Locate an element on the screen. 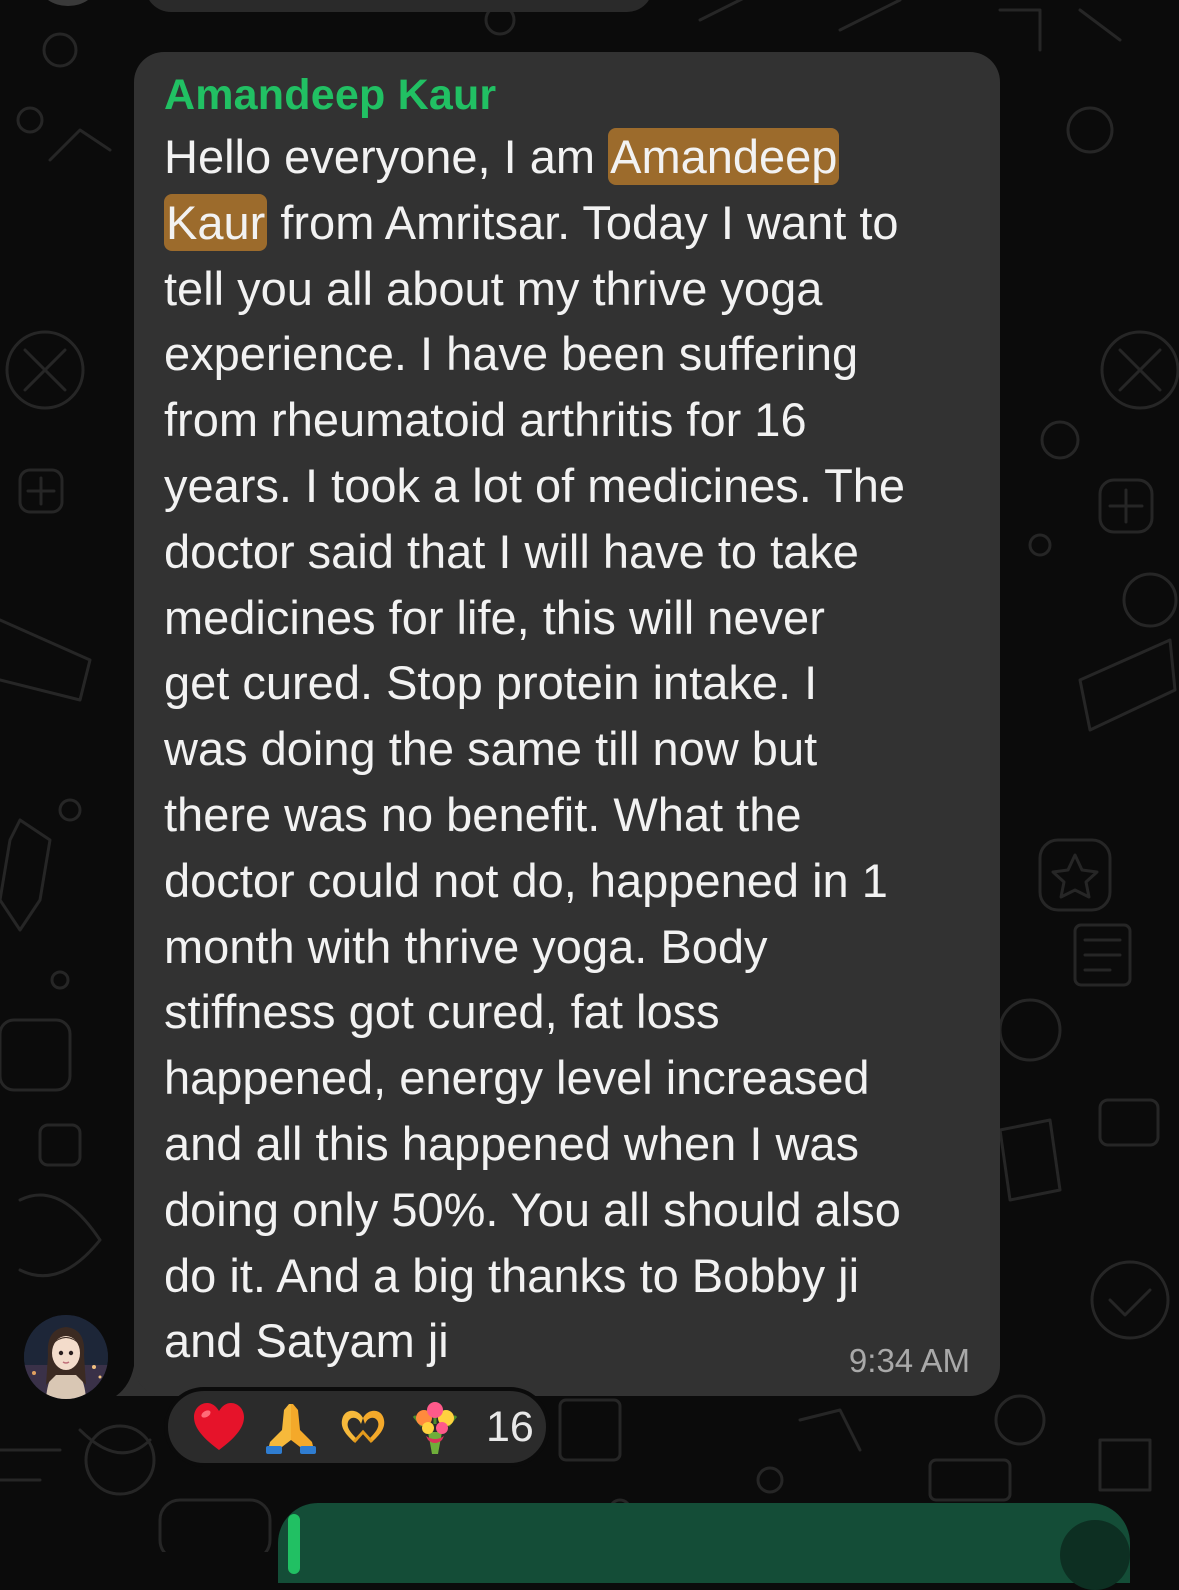 The image size is (1179, 1590). search-highlight: Amandeep is located at coordinates (724, 156).